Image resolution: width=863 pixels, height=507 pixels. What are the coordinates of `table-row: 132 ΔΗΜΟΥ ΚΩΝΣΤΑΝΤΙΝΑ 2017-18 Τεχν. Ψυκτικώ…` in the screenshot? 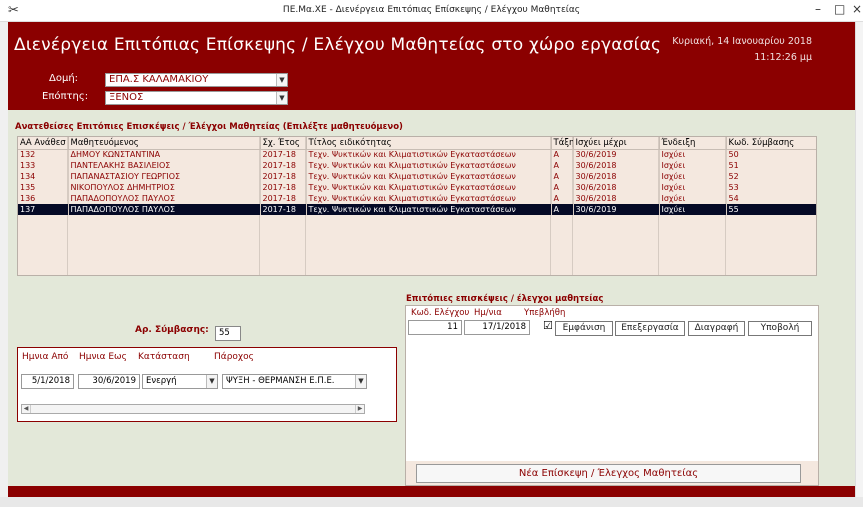 It's located at (417, 154).